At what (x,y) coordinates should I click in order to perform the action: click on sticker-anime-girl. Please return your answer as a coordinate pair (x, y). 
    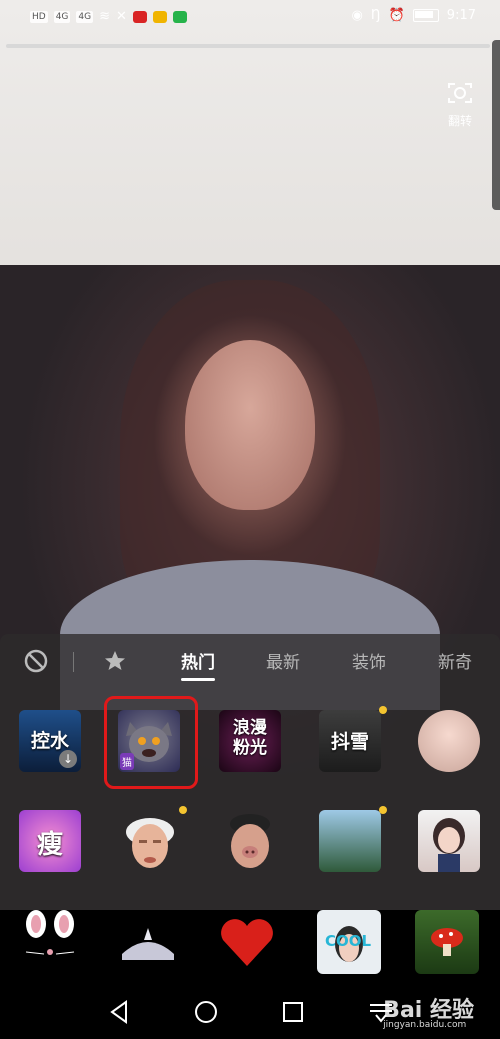
    Looking at the image, I should click on (449, 841).